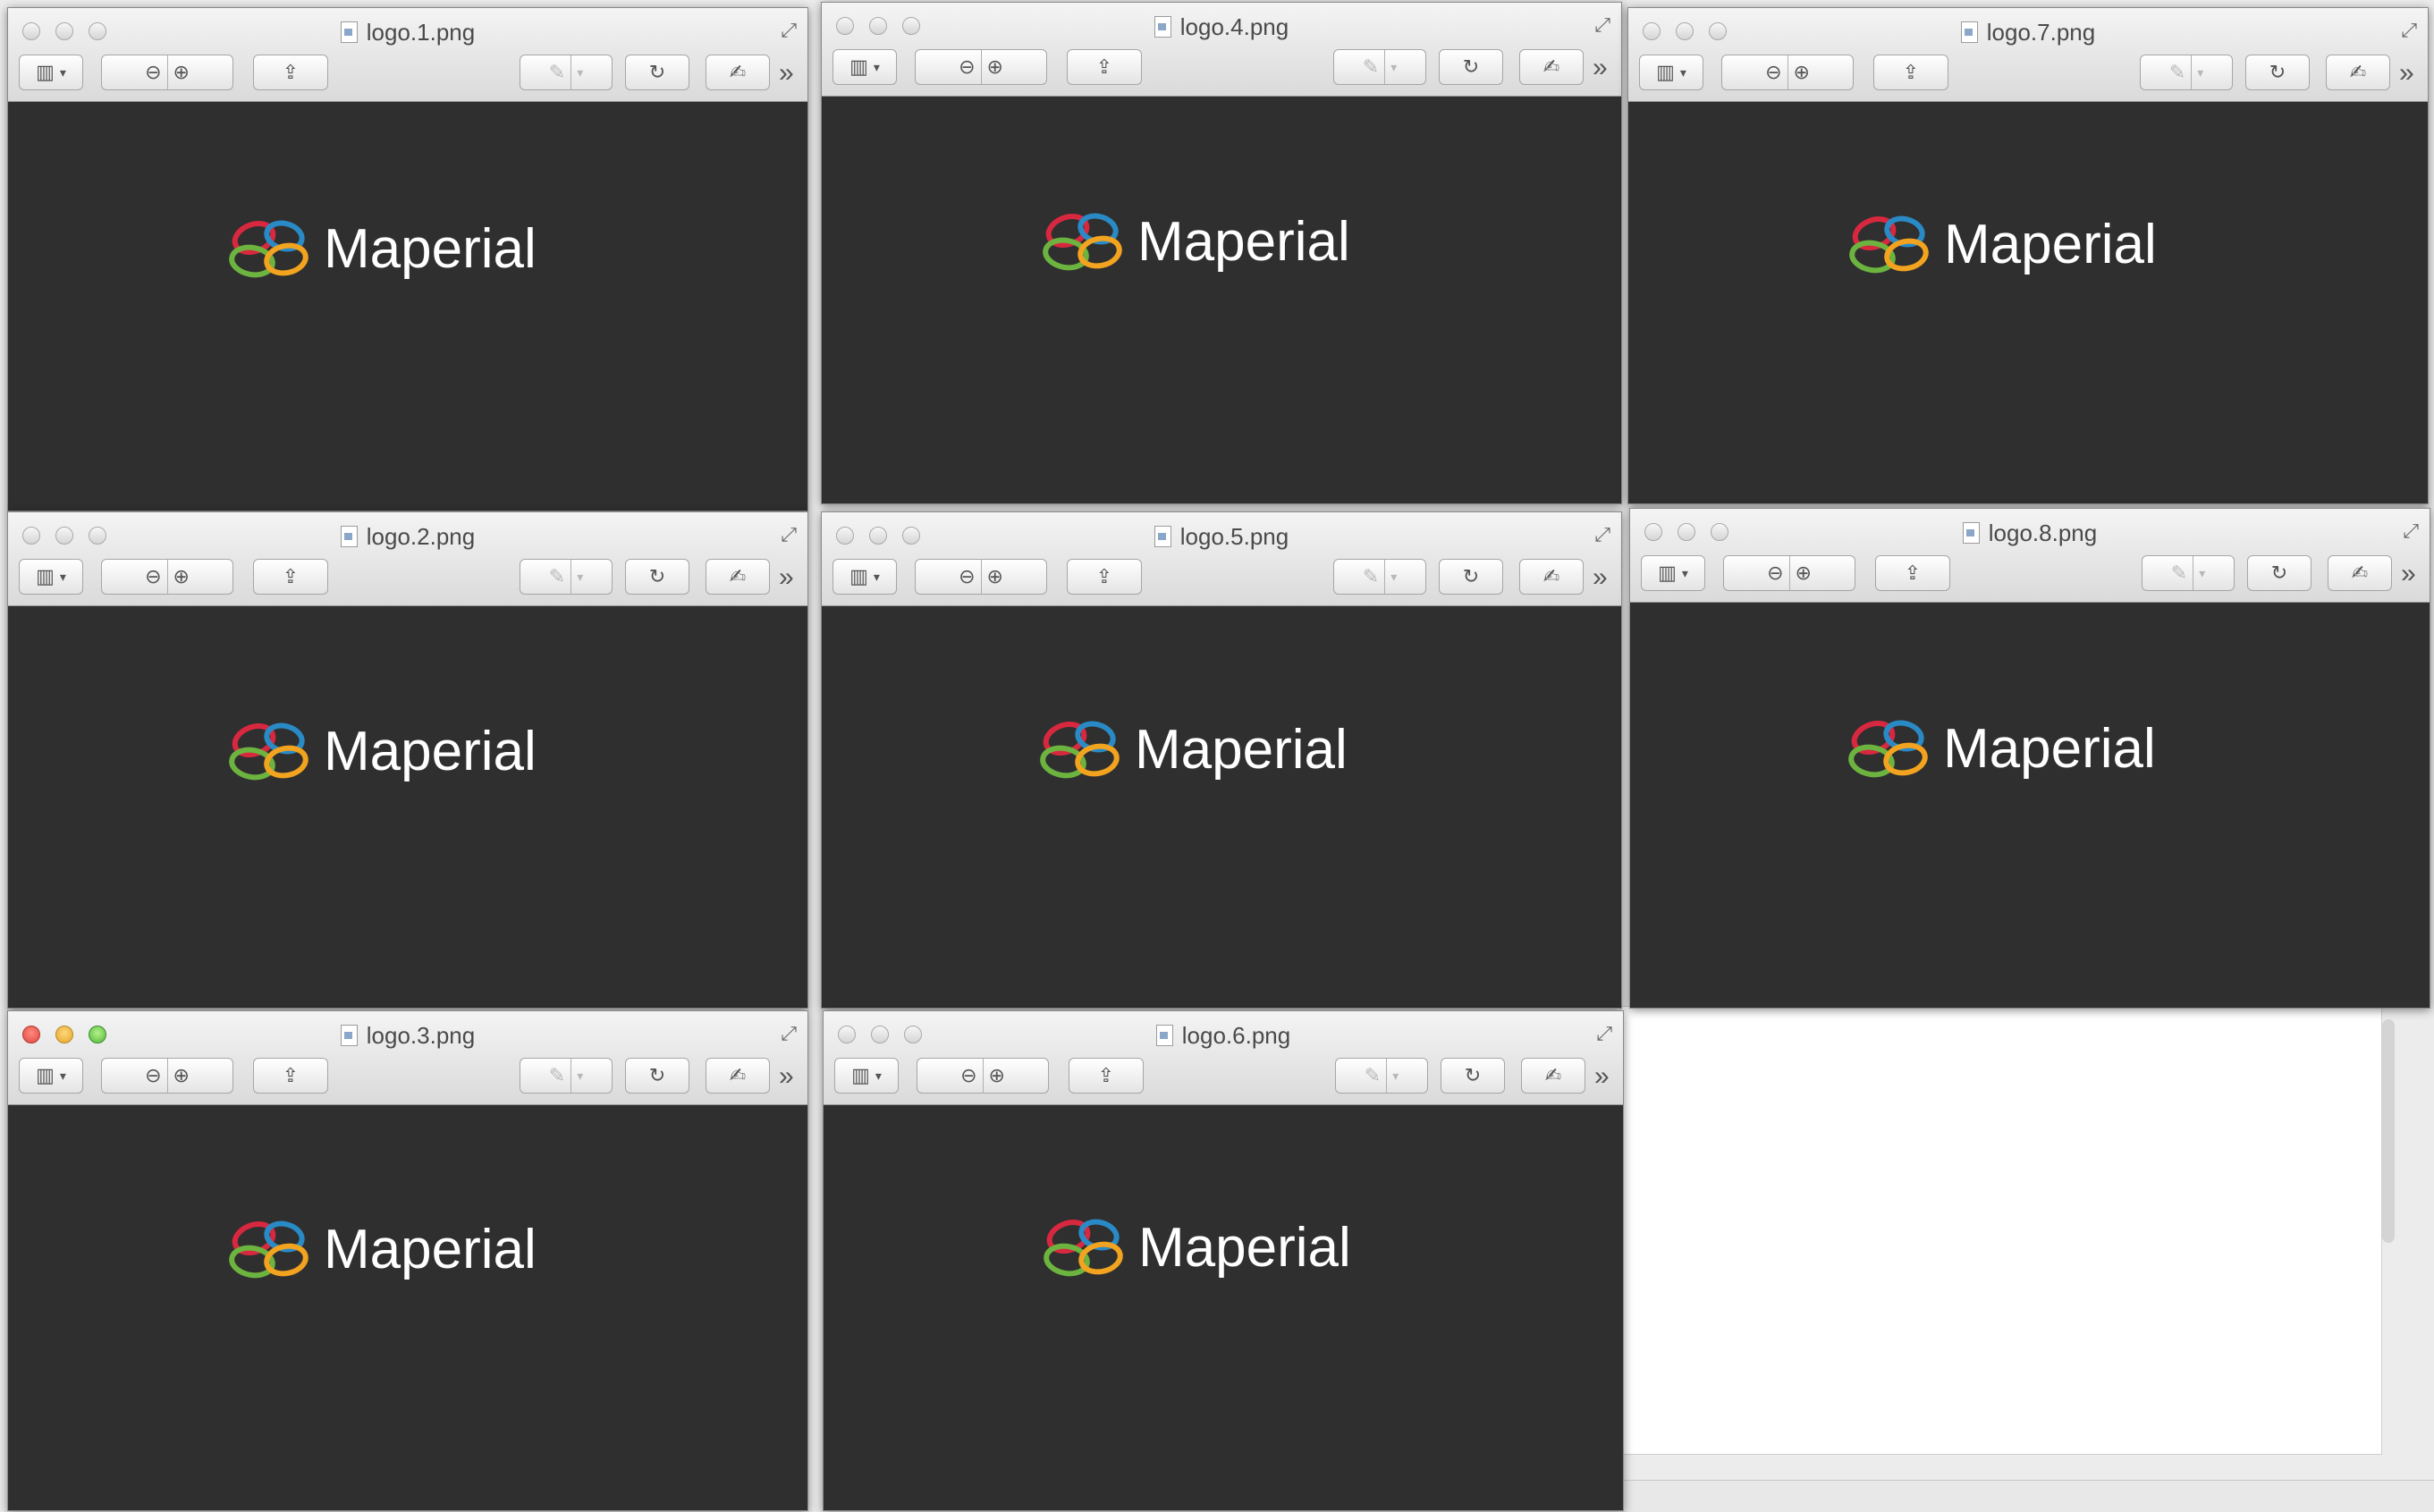 The height and width of the screenshot is (1512, 2434). Describe the element at coordinates (1223, 1058) in the screenshot. I see `window-toolbar: logo.6.png ⤢ ▥ ▾ ⊖ ⊕ ⇪ ✎ ▾ ↻ ✍ »` at that location.